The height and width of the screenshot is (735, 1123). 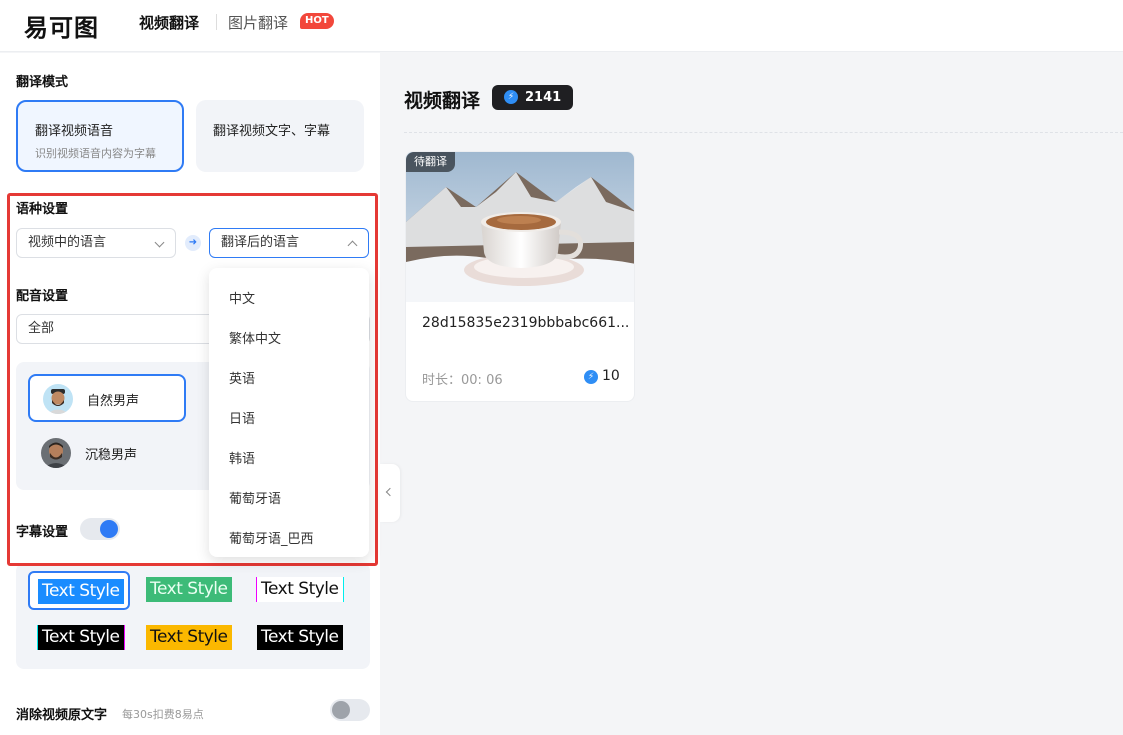 I want to click on collapse-panel-handle, so click(x=390, y=493).